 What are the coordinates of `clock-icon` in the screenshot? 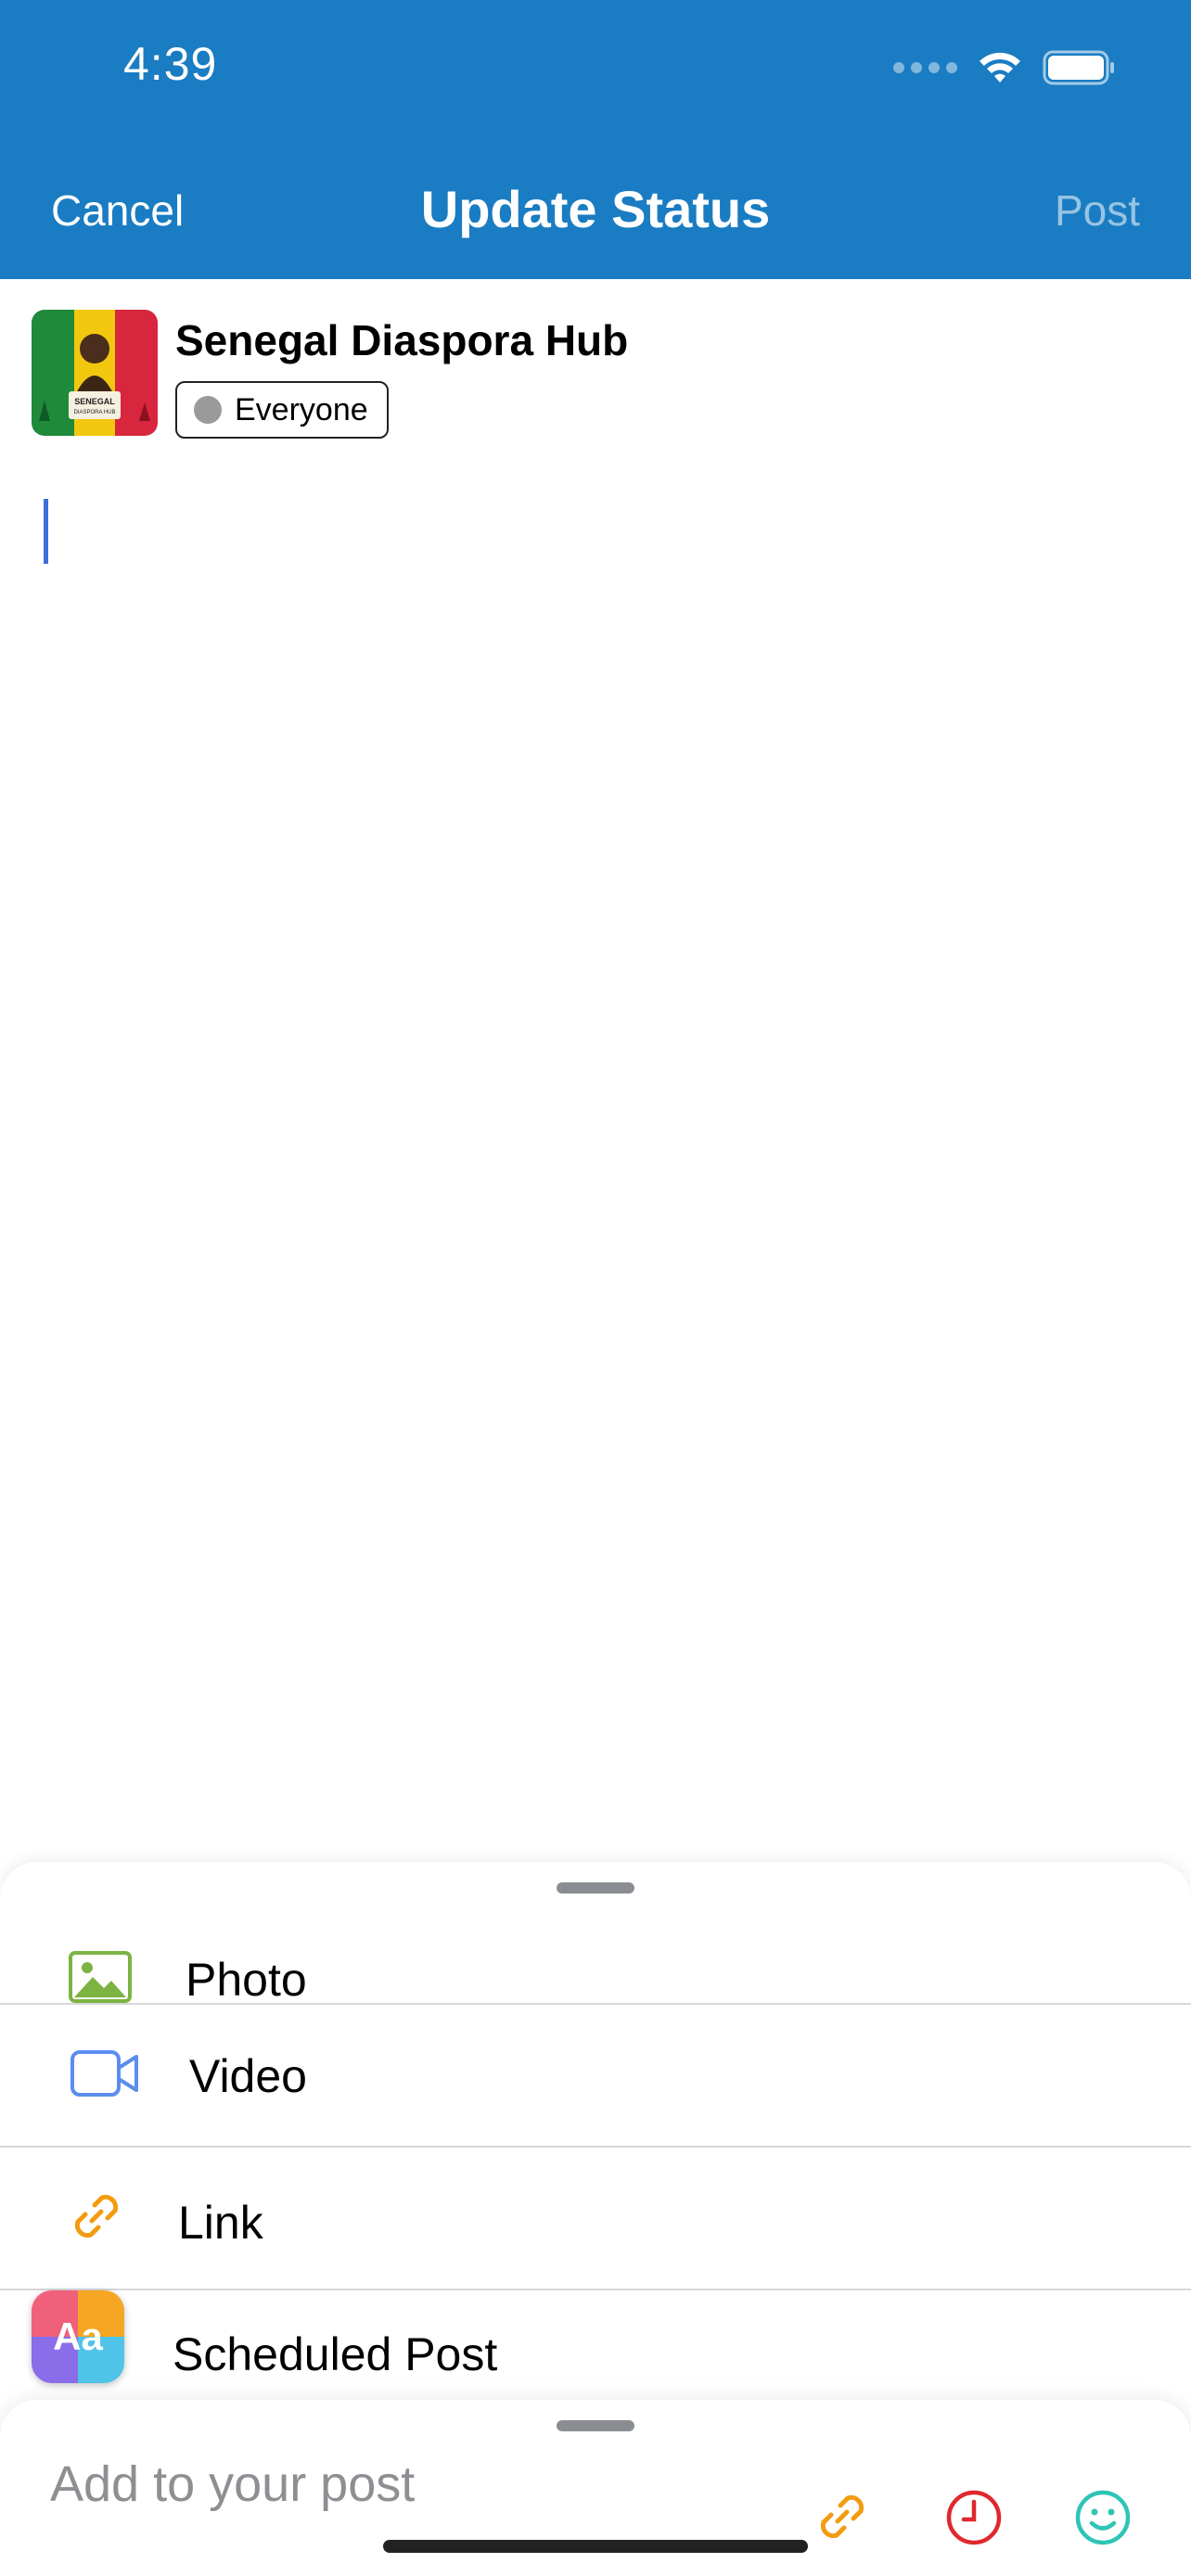 It's located at (974, 2517).